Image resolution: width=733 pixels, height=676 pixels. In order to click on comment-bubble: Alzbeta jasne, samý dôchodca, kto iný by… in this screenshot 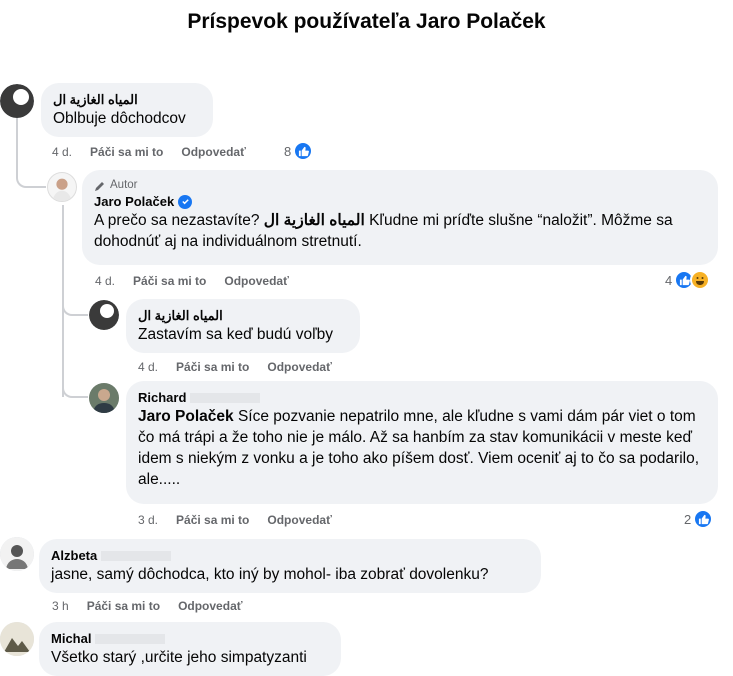, I will do `click(290, 566)`.